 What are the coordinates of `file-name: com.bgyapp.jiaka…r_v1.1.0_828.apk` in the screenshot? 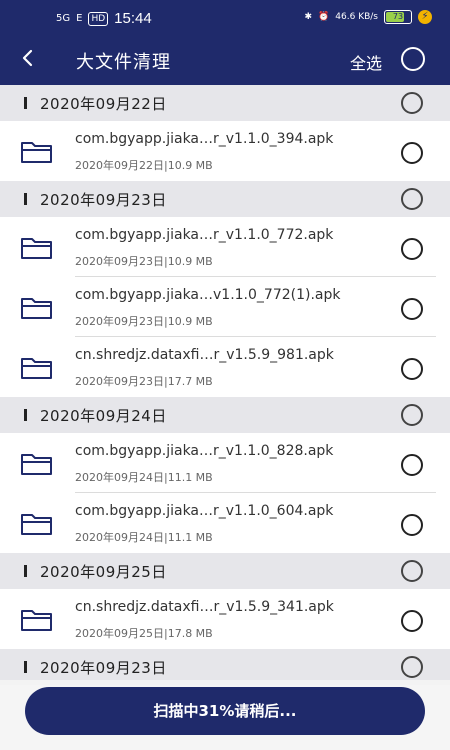 It's located at (204, 451).